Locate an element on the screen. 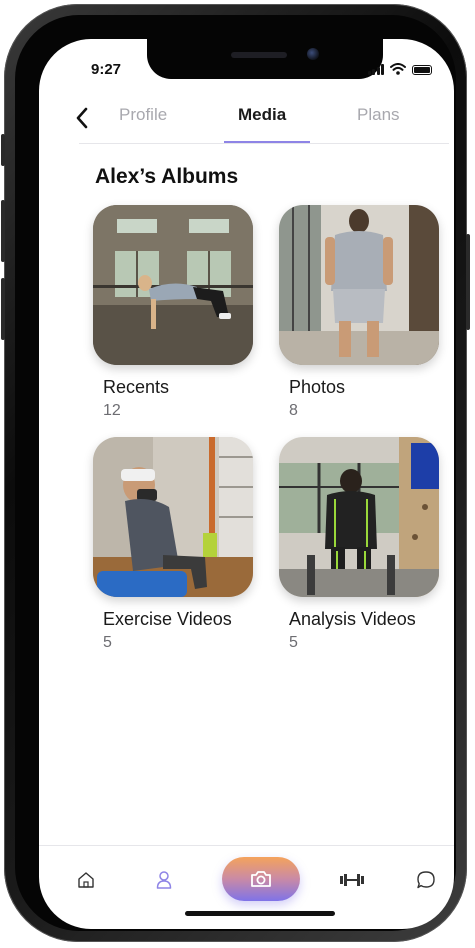  power-button is located at coordinates (468, 282).